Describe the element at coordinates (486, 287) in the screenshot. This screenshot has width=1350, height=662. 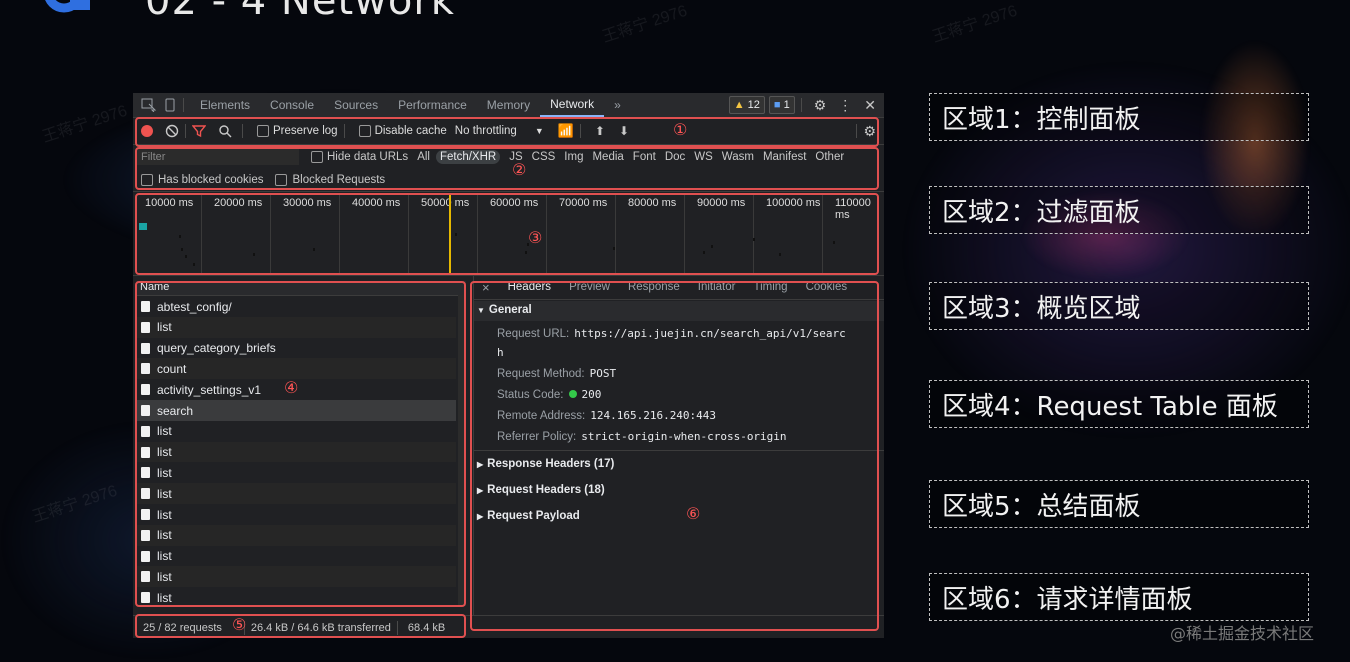
I see `close-details-icon: ×` at that location.